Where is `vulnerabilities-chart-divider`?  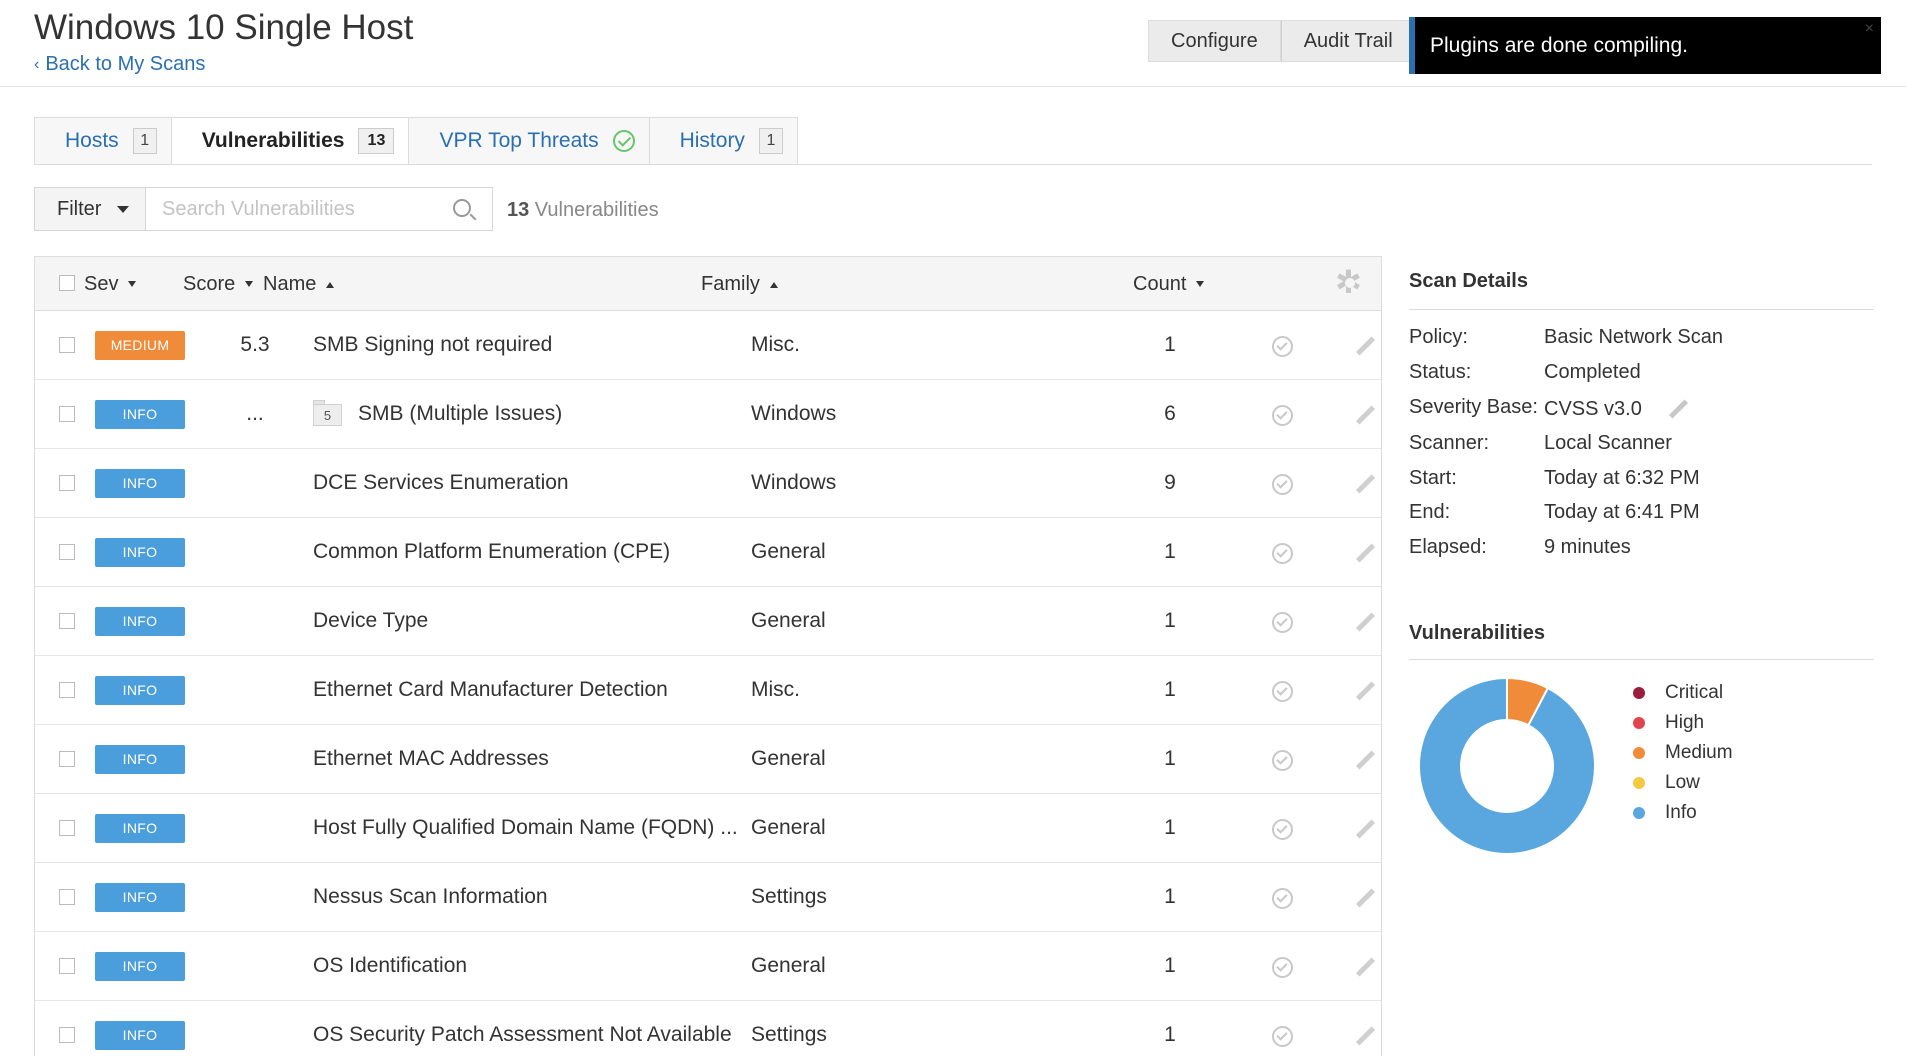 vulnerabilities-chart-divider is located at coordinates (1641, 659).